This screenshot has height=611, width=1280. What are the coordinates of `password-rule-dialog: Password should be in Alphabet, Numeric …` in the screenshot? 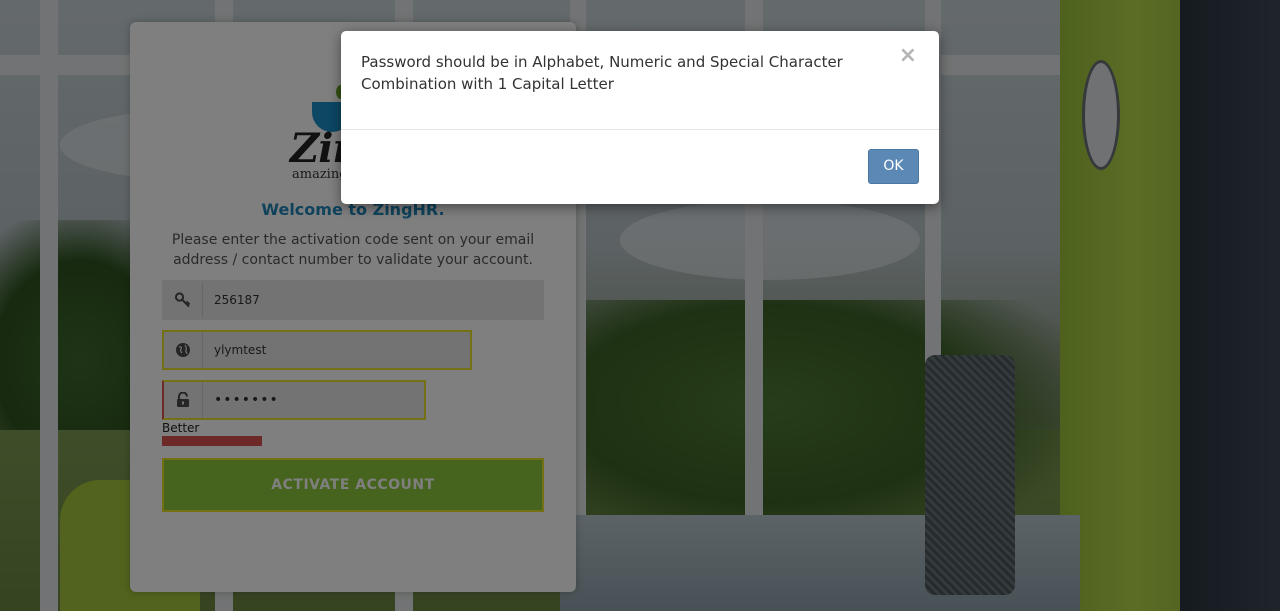 It's located at (640, 117).